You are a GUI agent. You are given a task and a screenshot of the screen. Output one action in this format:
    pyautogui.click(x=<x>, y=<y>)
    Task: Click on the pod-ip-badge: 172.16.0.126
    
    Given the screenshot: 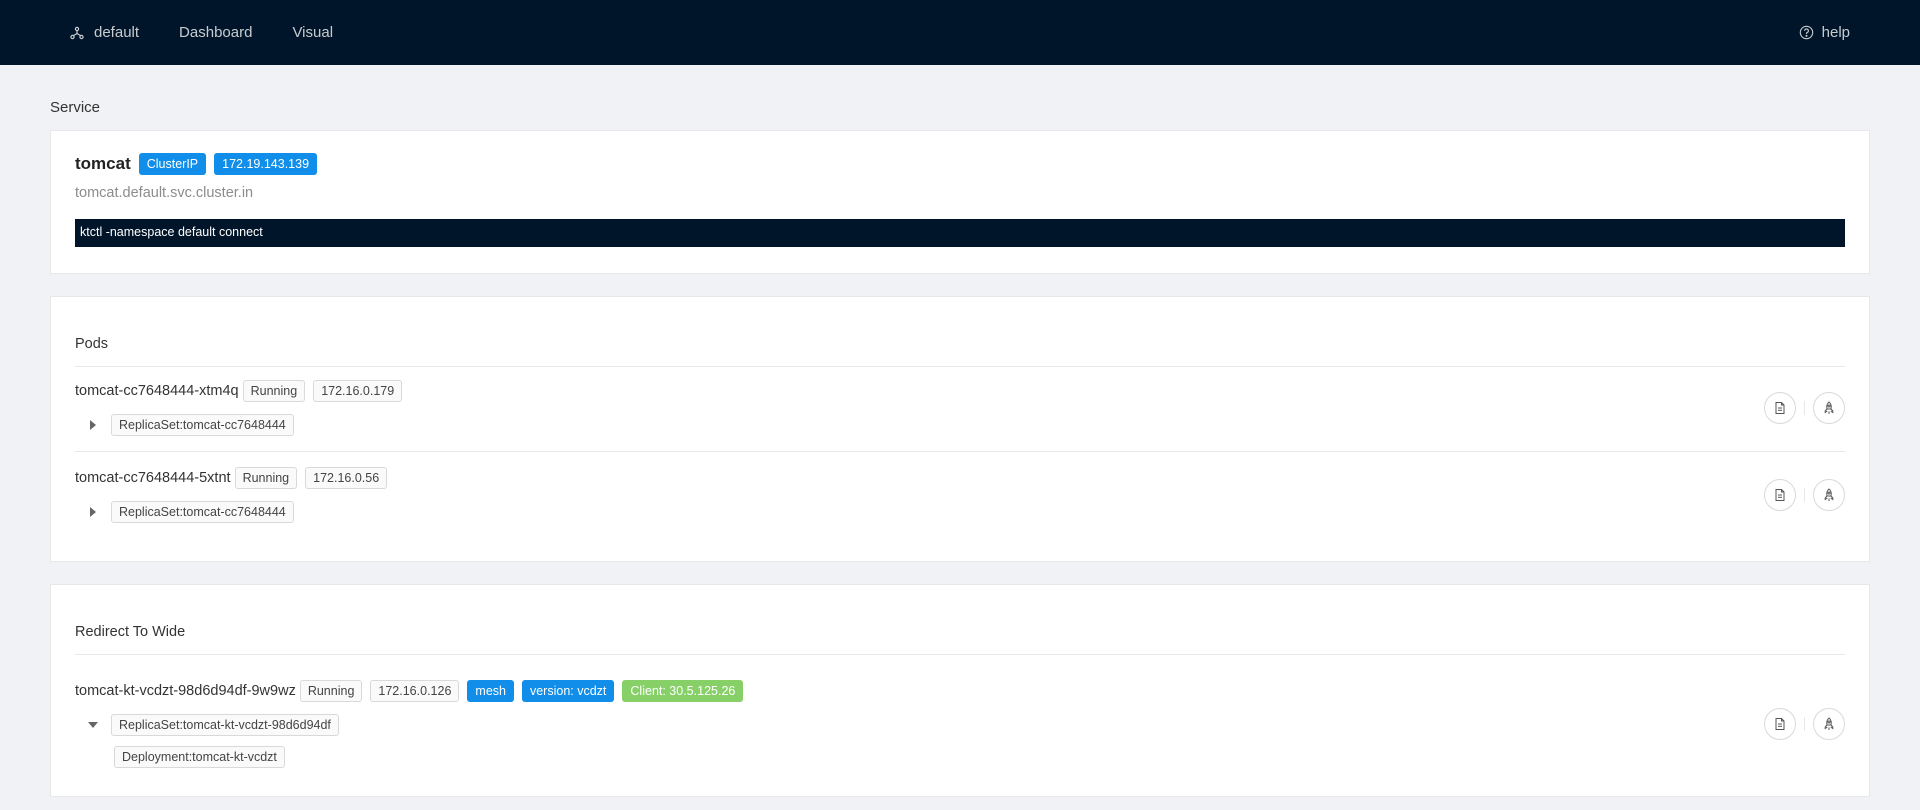 What is the action you would take?
    pyautogui.click(x=415, y=691)
    